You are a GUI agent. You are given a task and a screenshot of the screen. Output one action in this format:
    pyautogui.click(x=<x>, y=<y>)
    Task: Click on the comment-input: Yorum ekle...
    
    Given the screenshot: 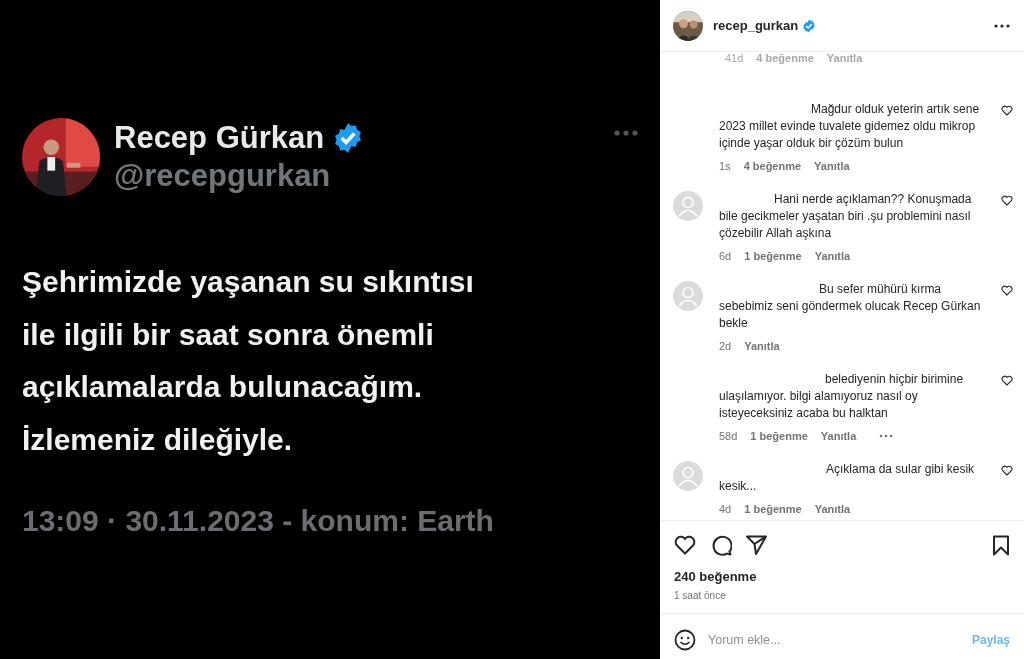 What is the action you would take?
    pyautogui.click(x=834, y=640)
    